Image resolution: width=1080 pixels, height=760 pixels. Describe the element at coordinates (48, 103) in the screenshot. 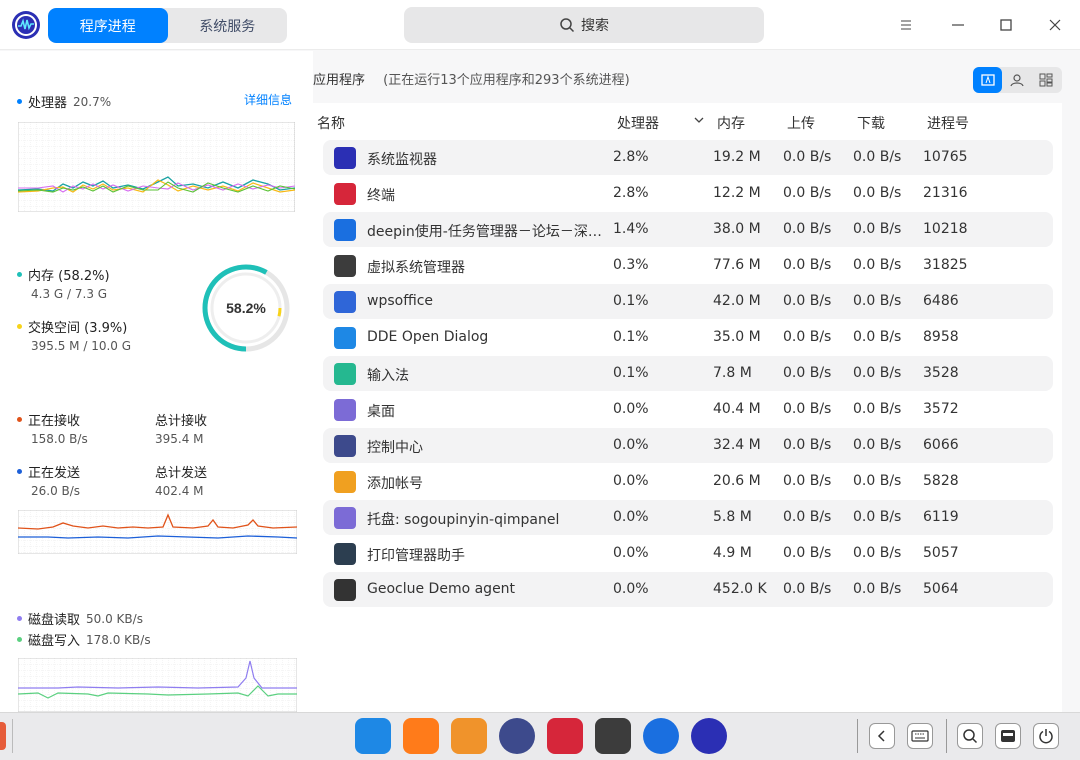

I see `cpu-label: 处理器` at that location.